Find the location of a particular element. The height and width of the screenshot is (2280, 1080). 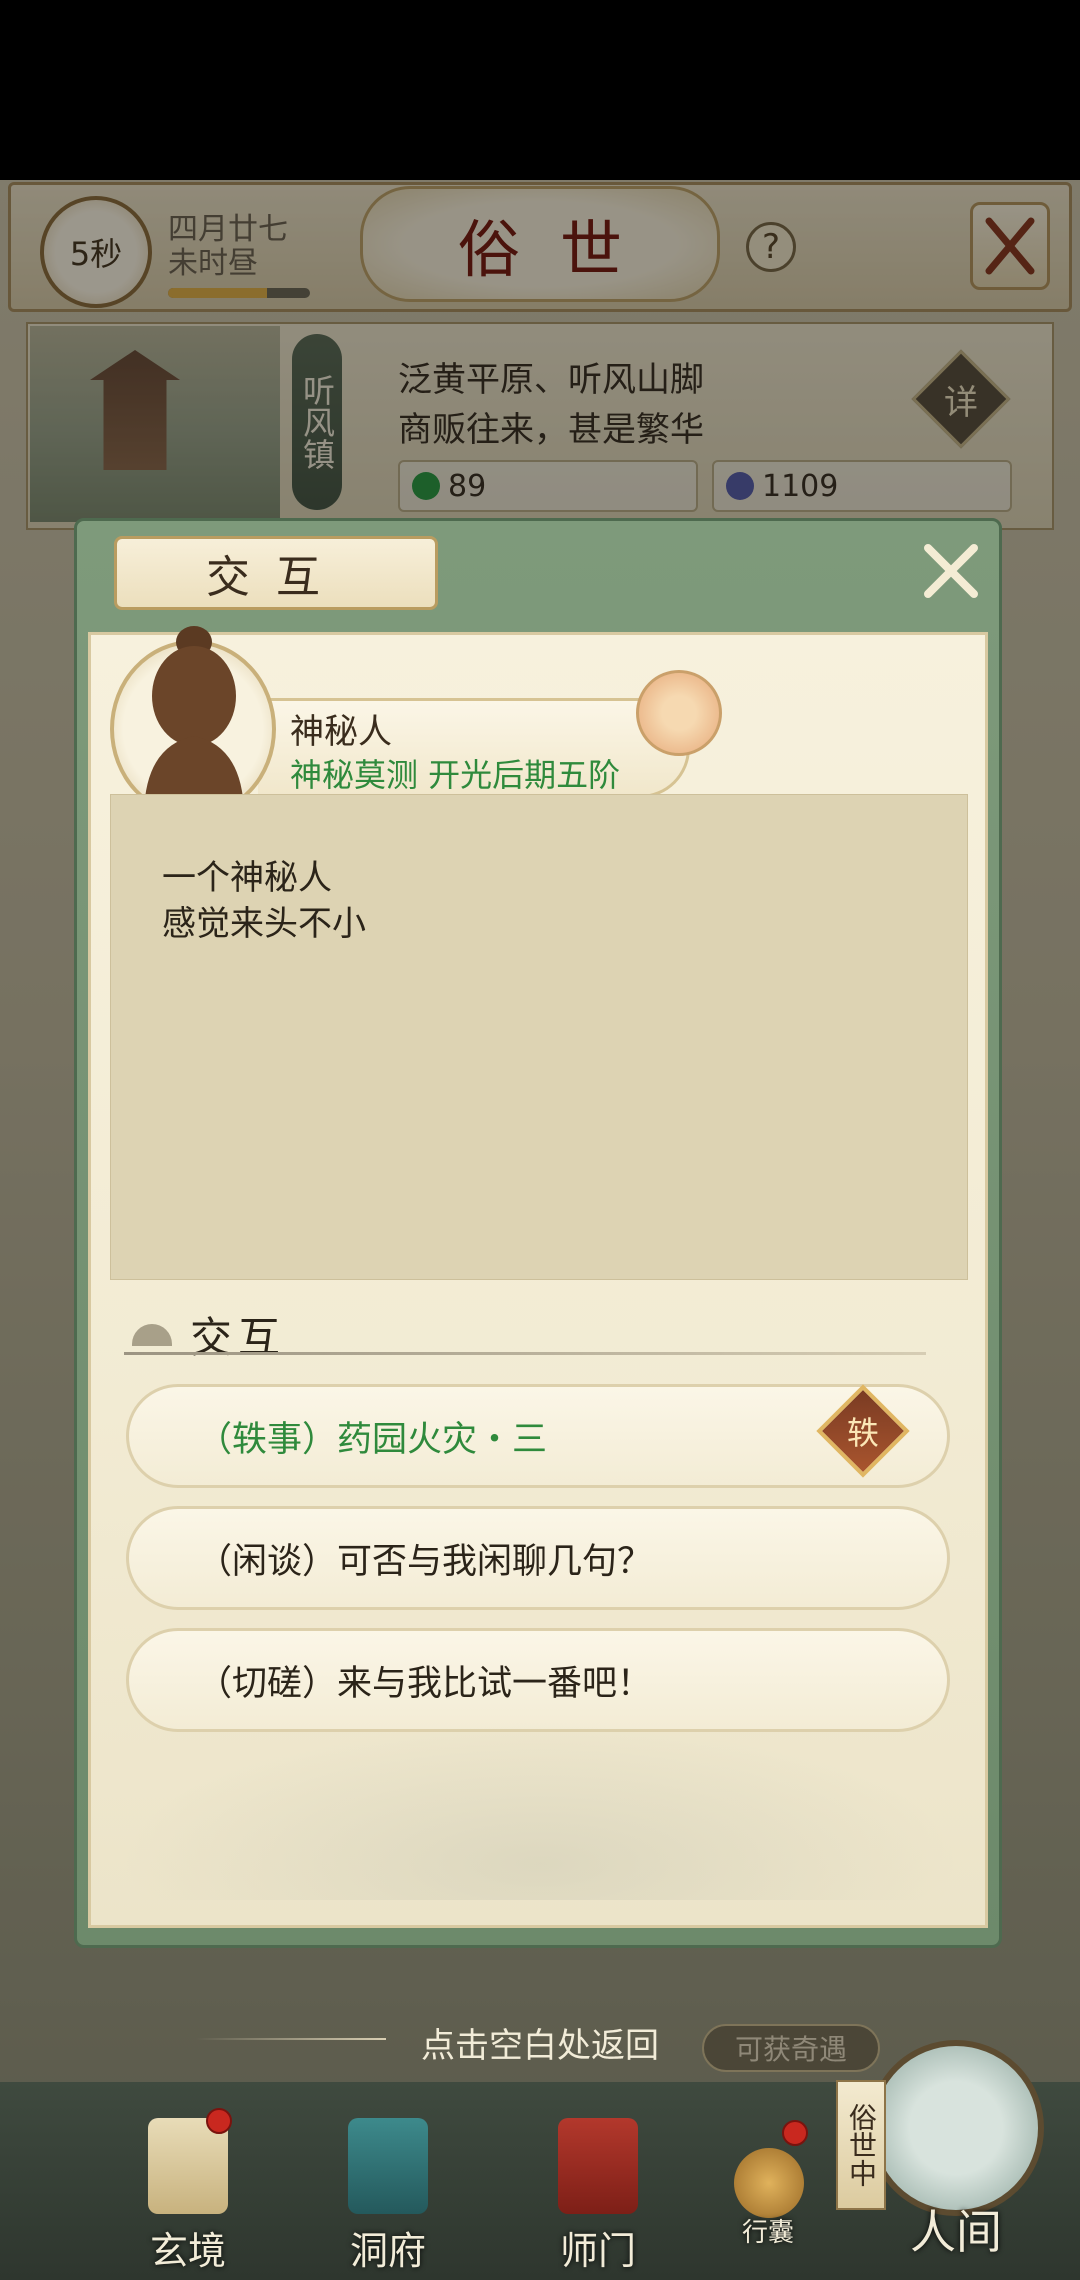

option-spar-label: （切磋）来与我比试一番吧！ is located at coordinates (425, 1683).